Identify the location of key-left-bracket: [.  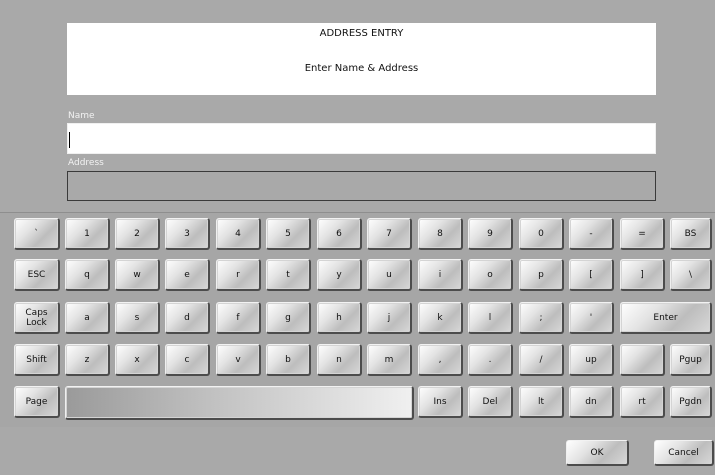
(591, 275).